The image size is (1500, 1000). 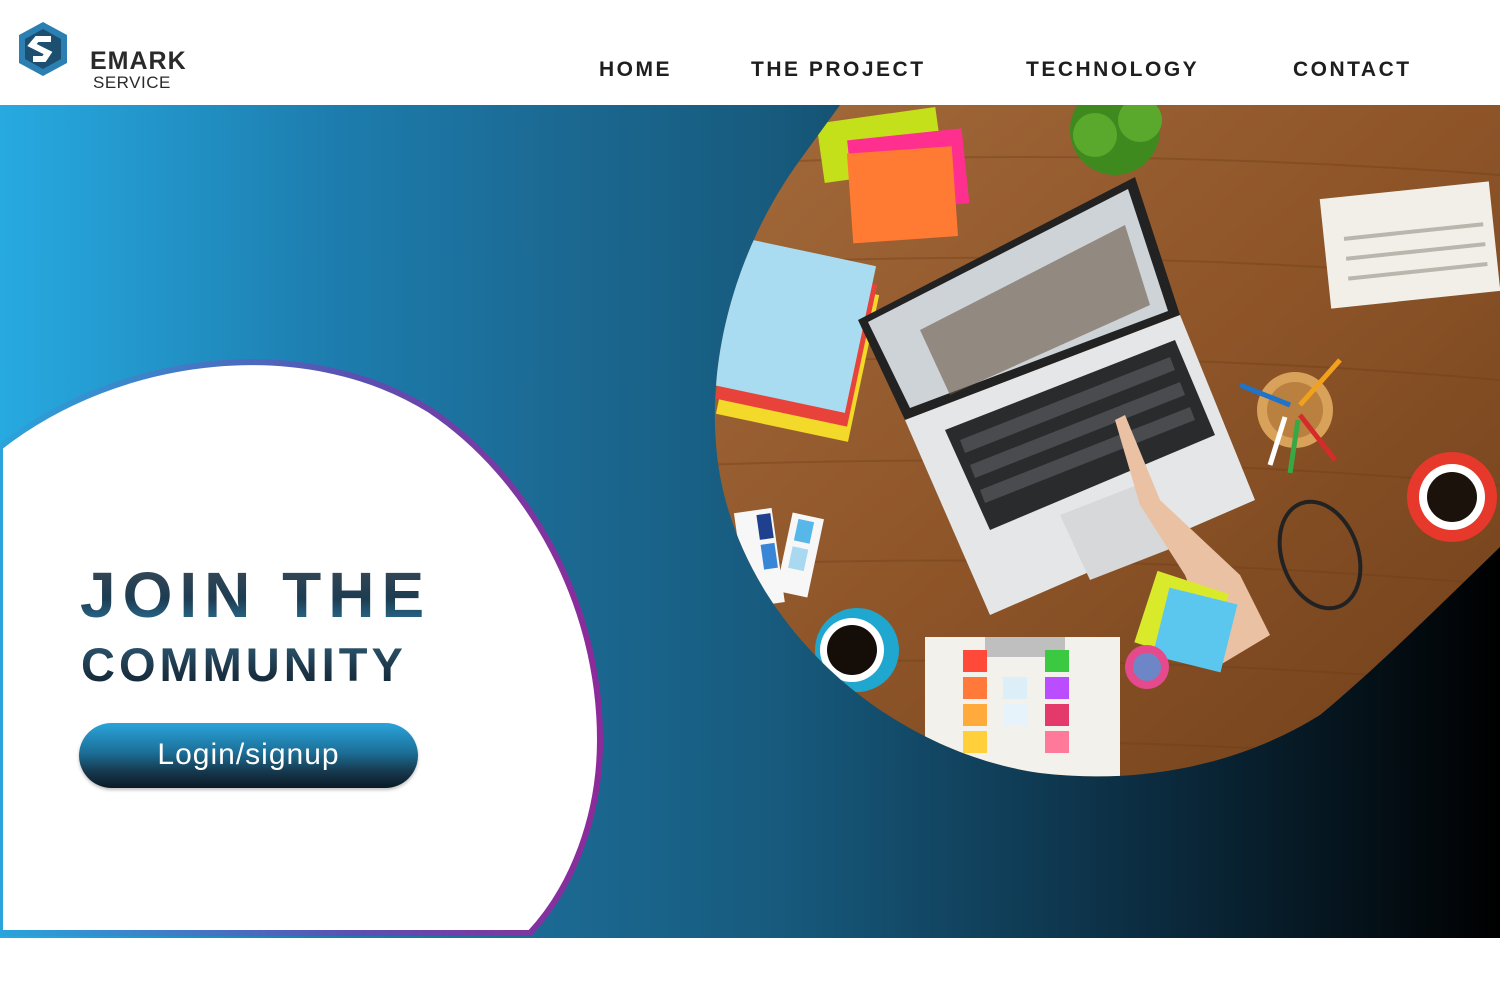 I want to click on brand-tagline: SERVICE, so click(x=132, y=82).